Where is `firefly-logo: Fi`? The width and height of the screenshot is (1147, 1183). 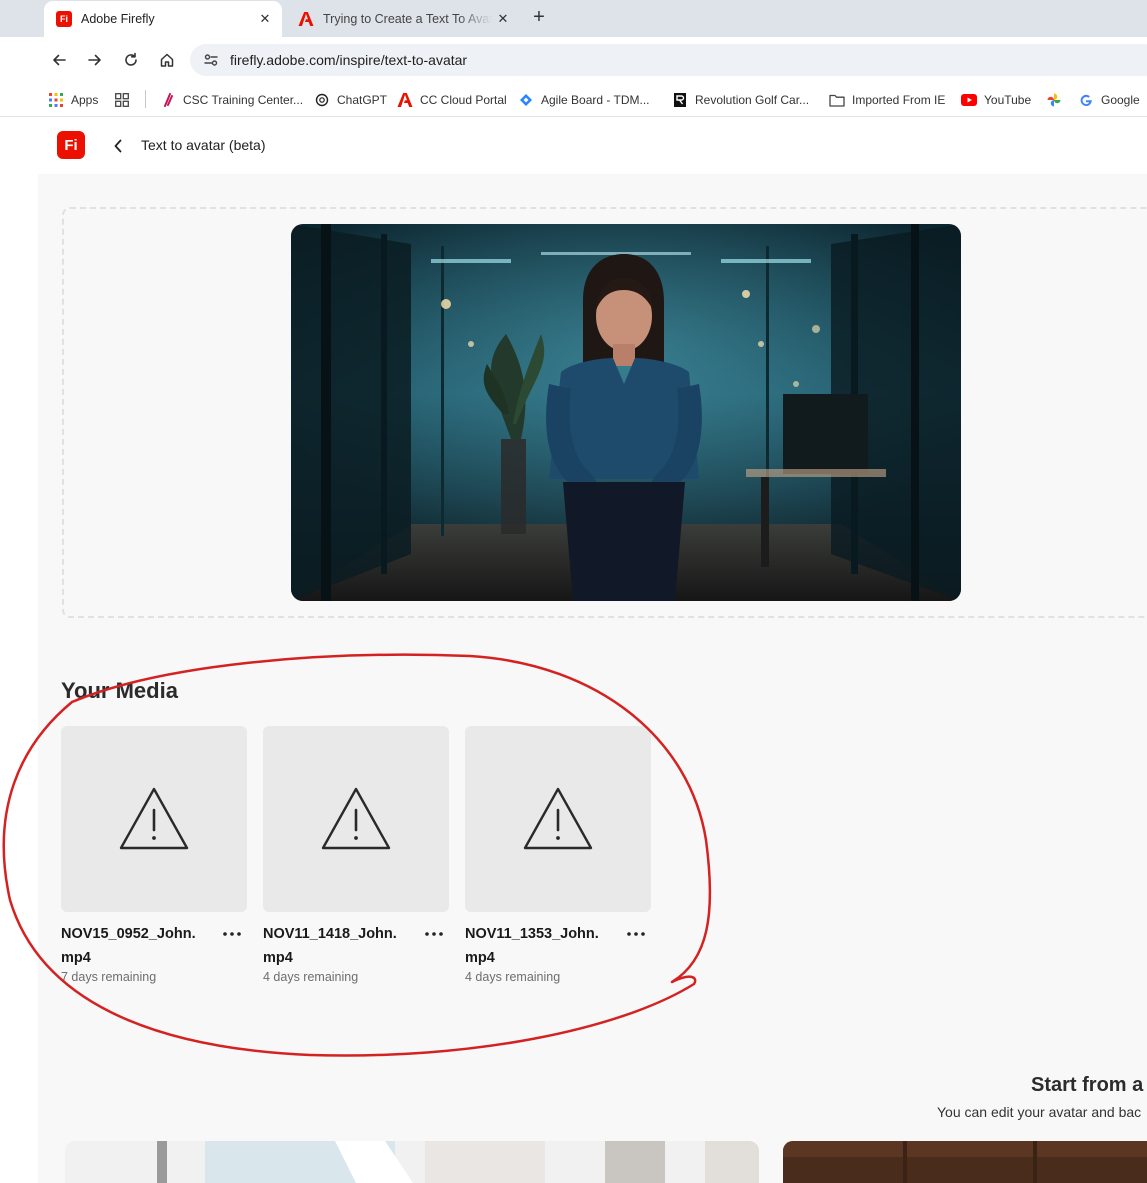
firefly-logo: Fi is located at coordinates (71, 145).